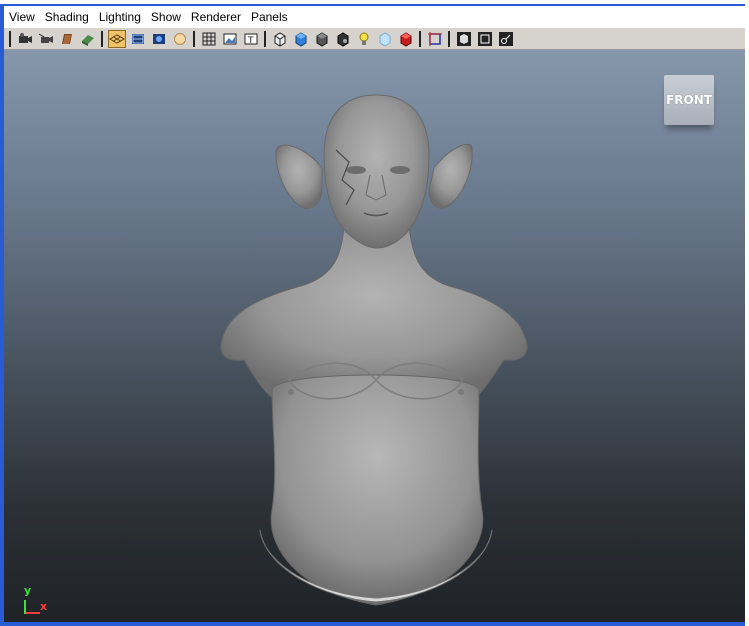  I want to click on menu-renderer: Renderer, so click(216, 17).